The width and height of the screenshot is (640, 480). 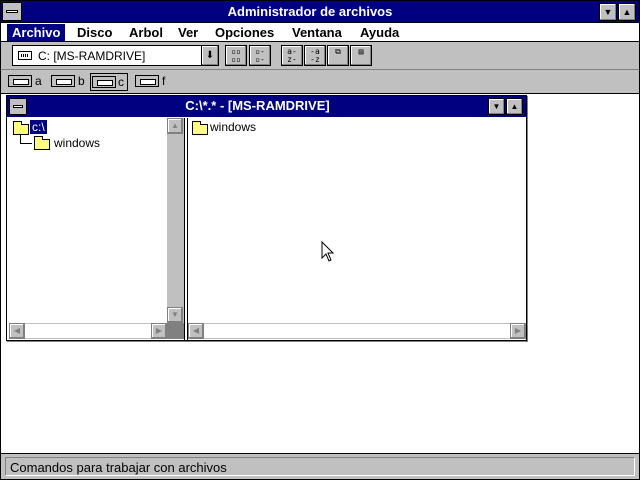 I want to click on drive-c-label: c, so click(x=121, y=82).